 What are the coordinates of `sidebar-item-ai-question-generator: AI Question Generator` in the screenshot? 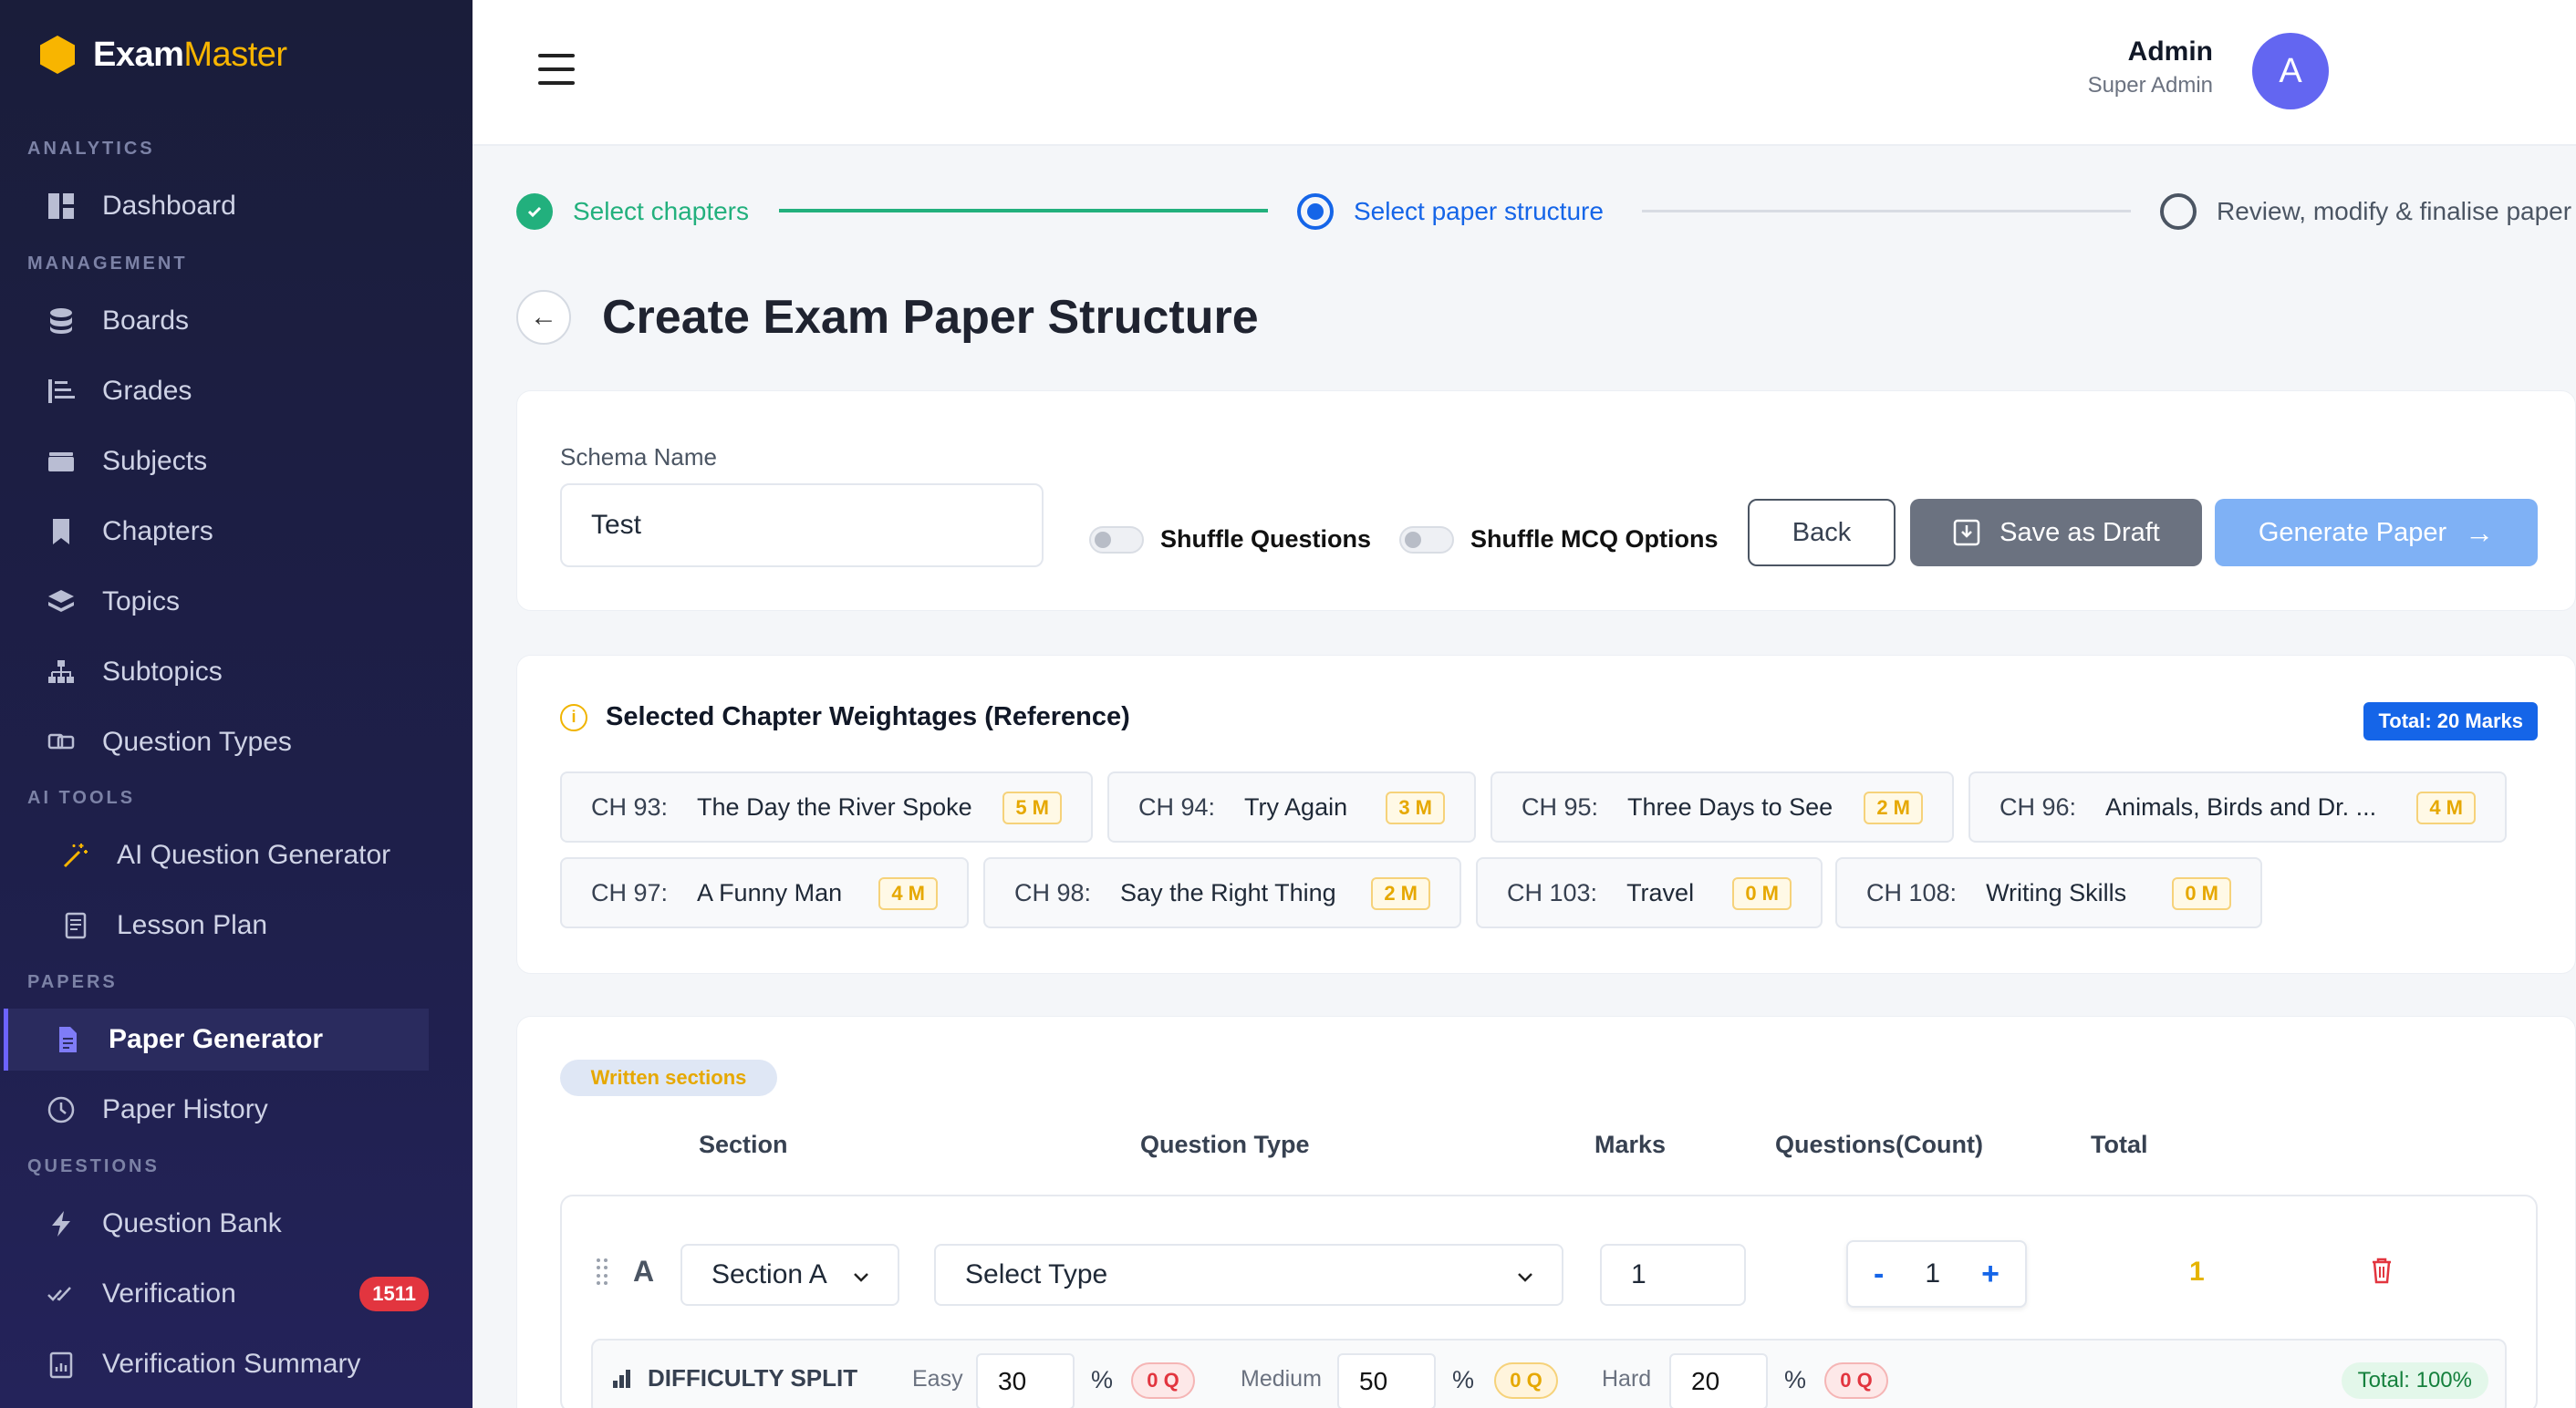 It's located at (216, 855).